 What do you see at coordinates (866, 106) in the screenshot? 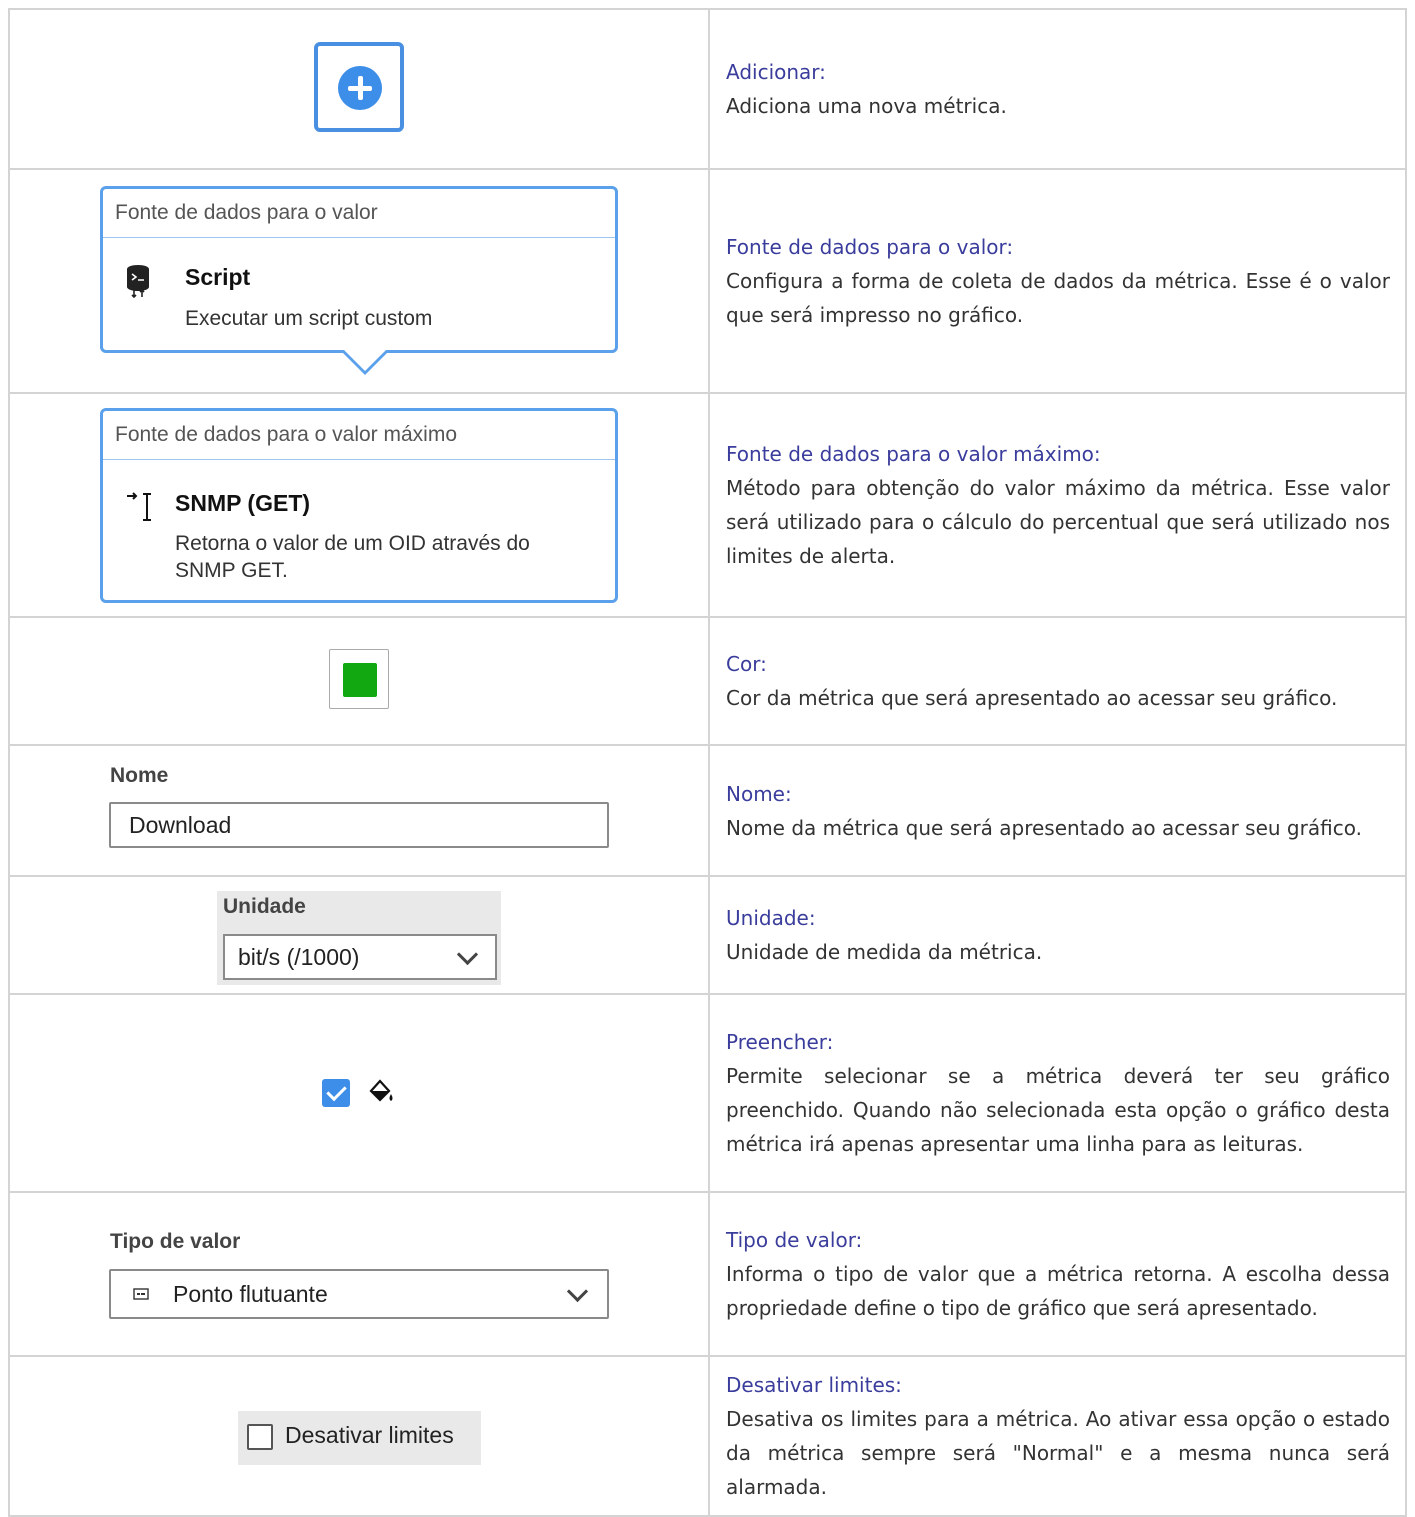
I see `row-description: Adiciona uma nova métrica.` at bounding box center [866, 106].